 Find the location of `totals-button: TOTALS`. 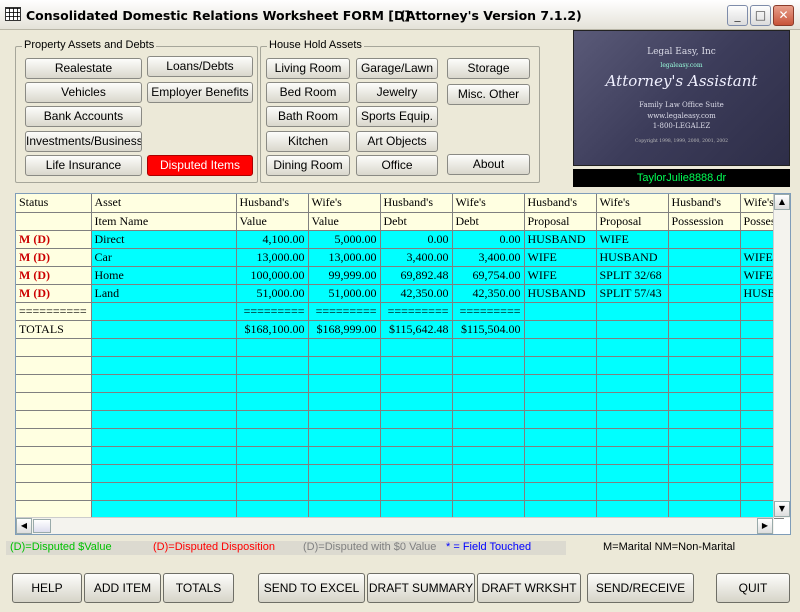

totals-button: TOTALS is located at coordinates (198, 588).